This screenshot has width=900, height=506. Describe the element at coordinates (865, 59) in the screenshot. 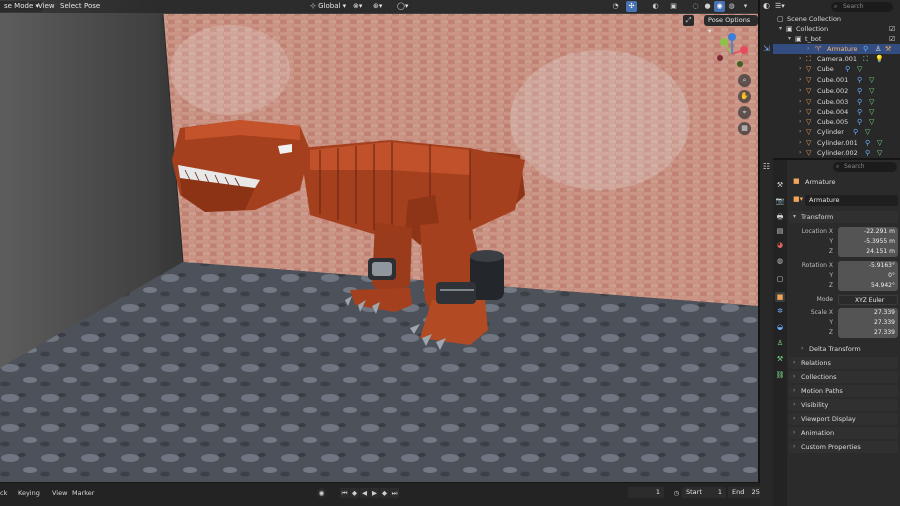

I see `camera-data-icon: ⛶` at that location.